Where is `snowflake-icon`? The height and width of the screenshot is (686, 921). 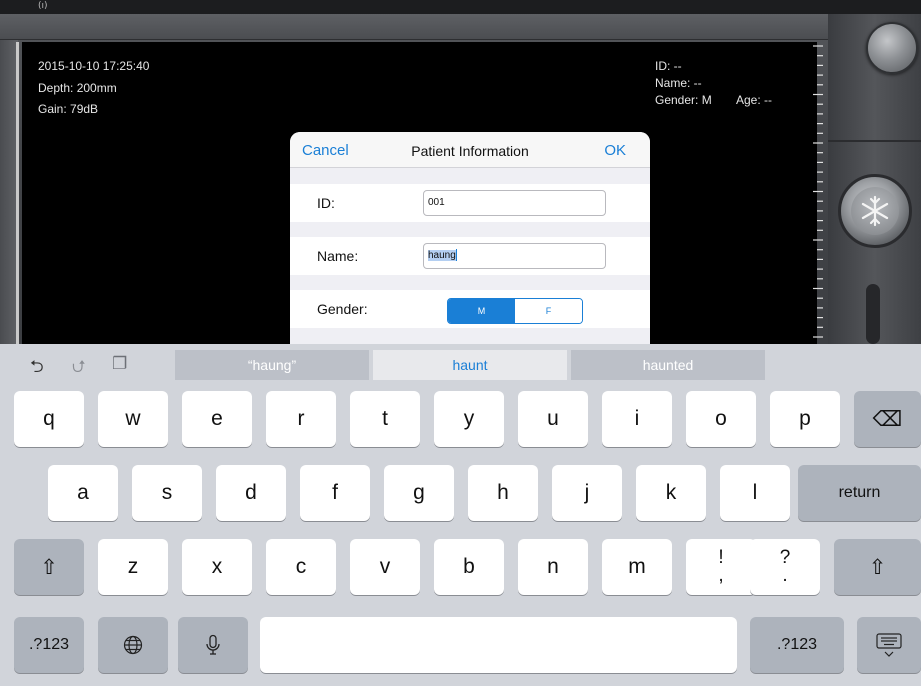 snowflake-icon is located at coordinates (875, 211).